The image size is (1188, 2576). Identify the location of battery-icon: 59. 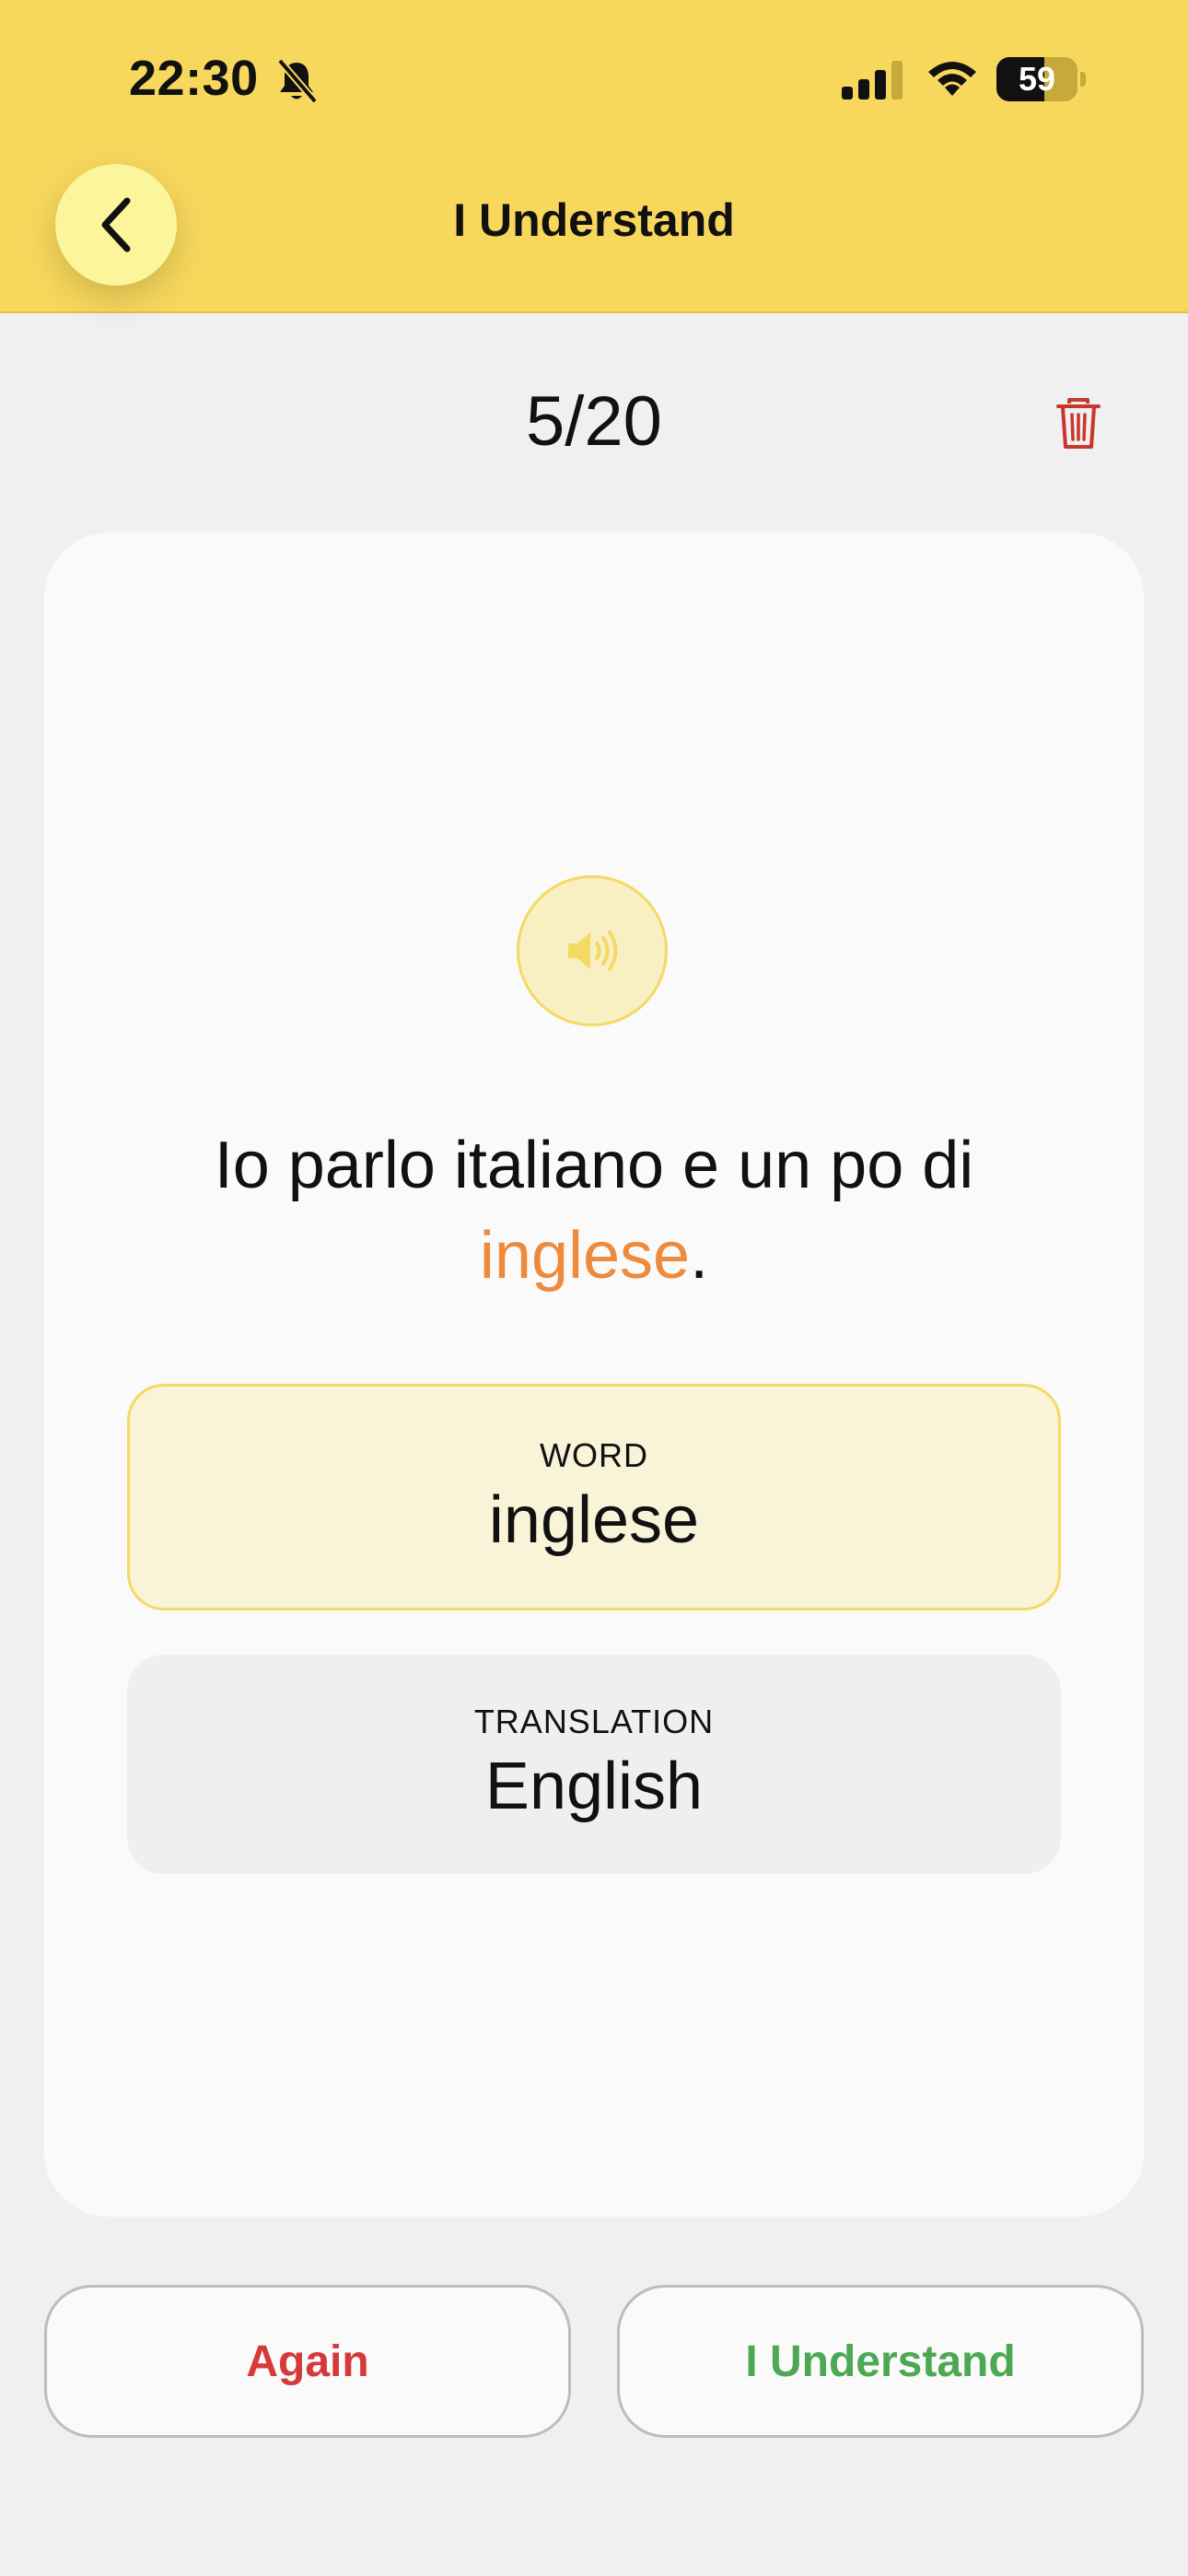
(1041, 79).